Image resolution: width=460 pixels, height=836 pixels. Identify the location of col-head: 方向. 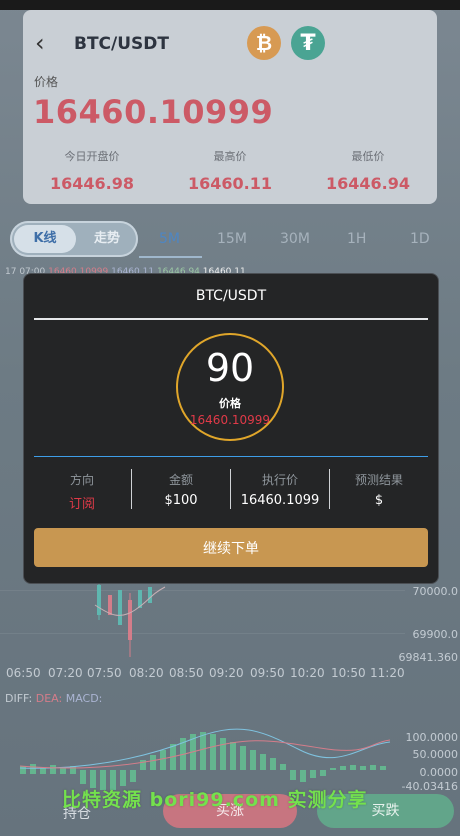
(81, 480).